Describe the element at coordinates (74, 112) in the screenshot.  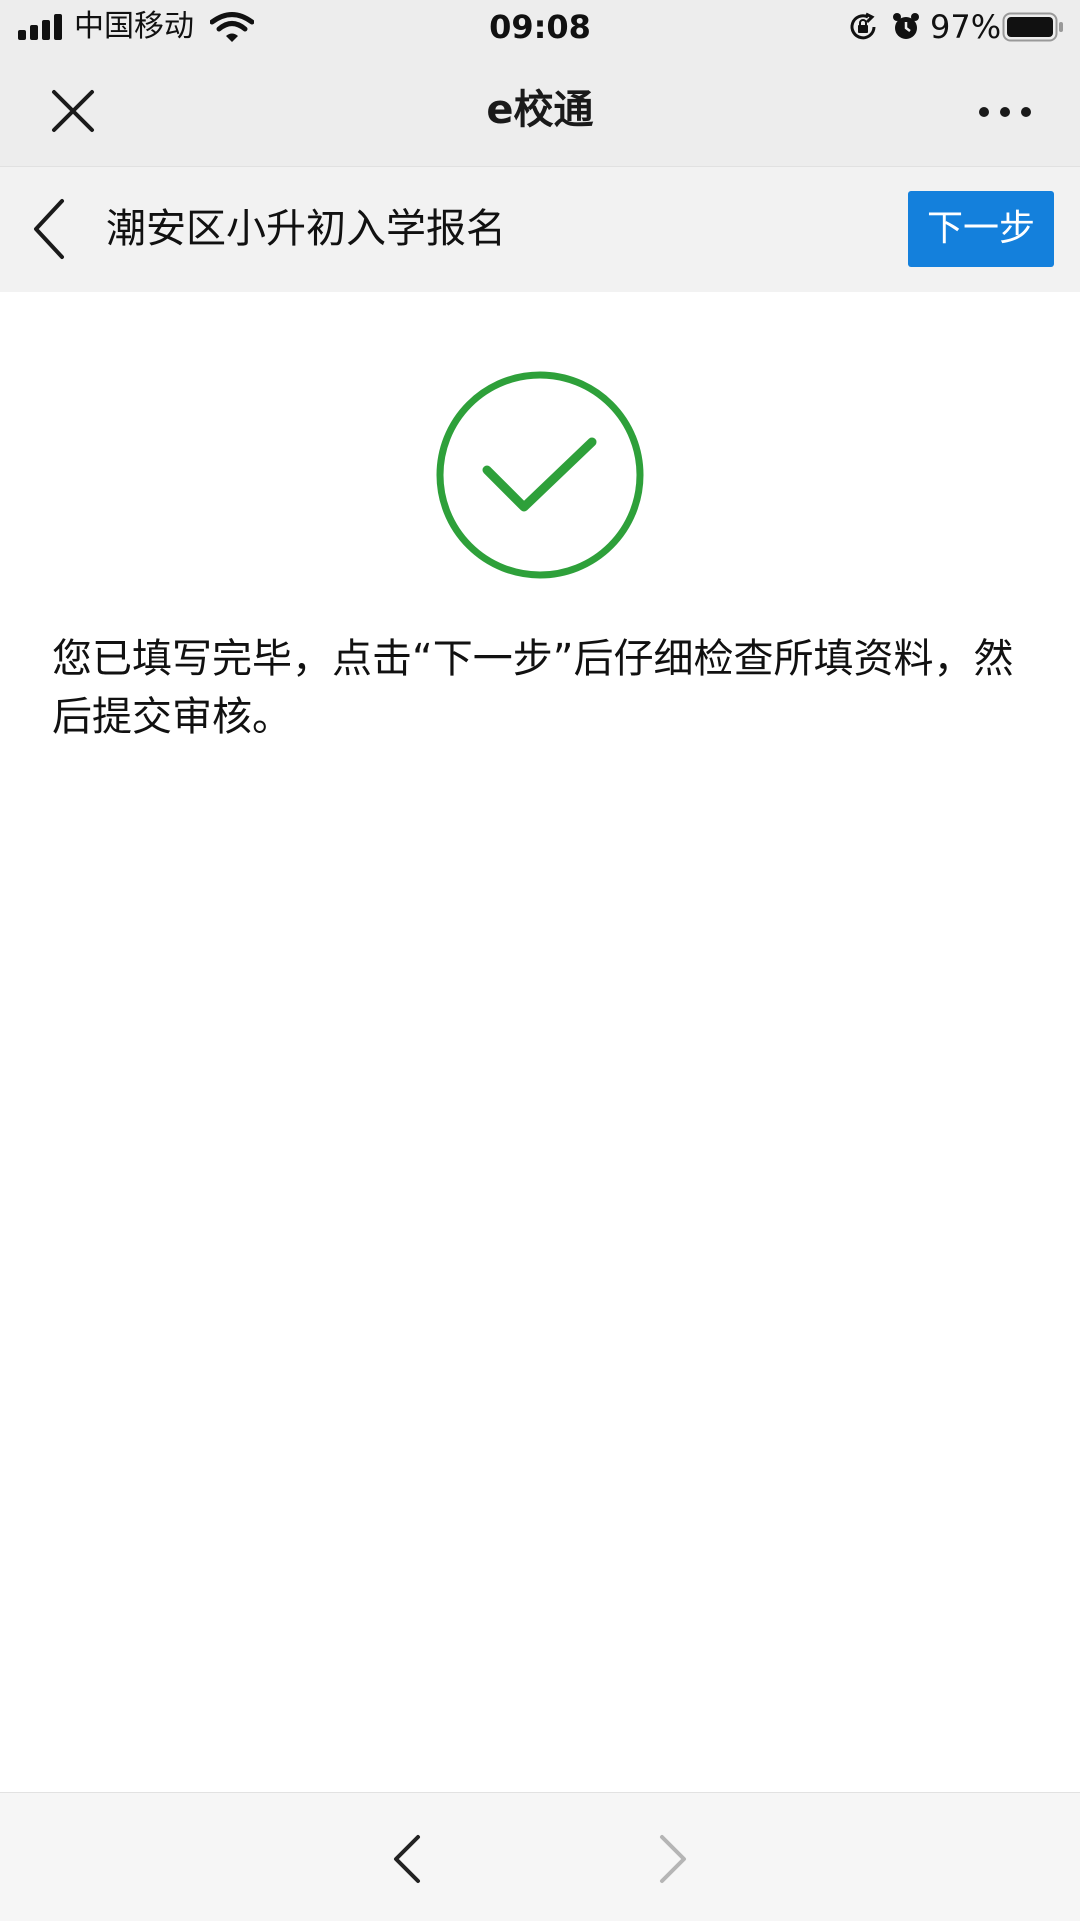
I see `close-icon` at that location.